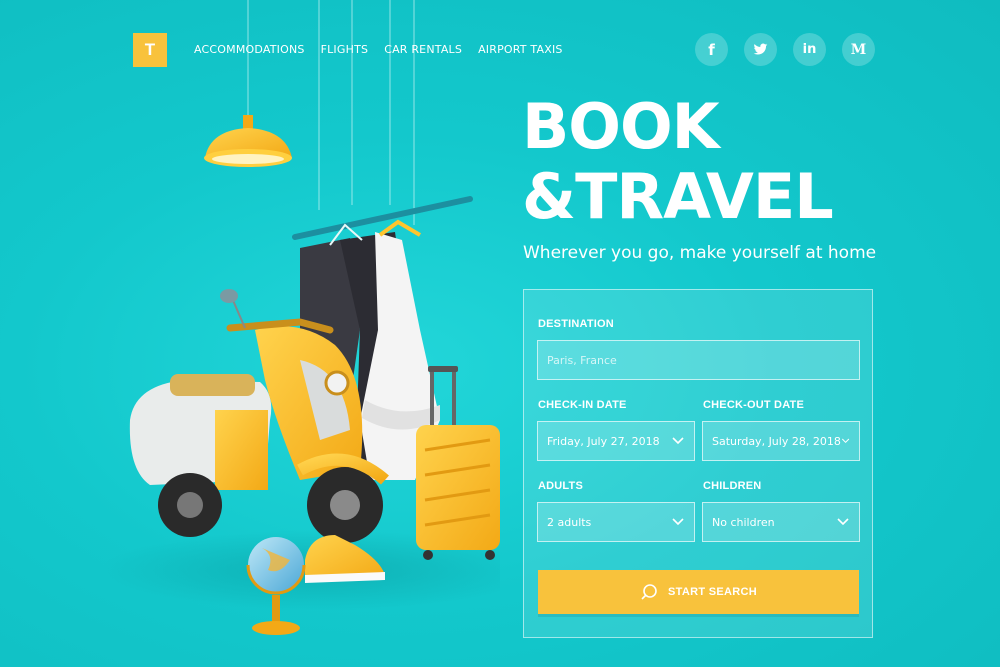 This screenshot has height=667, width=1000. What do you see at coordinates (582, 405) in the screenshot?
I see `checkin-label: CHECK-IN DATE` at bounding box center [582, 405].